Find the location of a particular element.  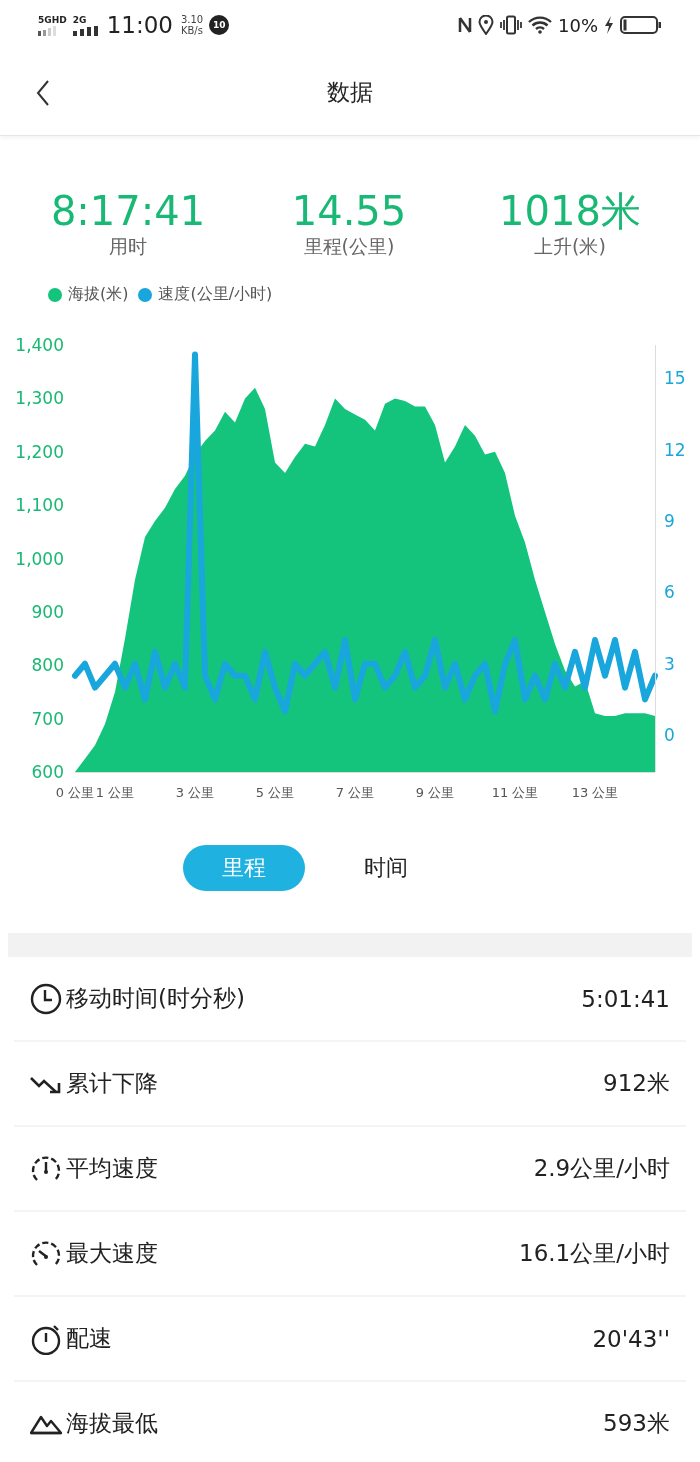

clock-icon is located at coordinates (46, 998).